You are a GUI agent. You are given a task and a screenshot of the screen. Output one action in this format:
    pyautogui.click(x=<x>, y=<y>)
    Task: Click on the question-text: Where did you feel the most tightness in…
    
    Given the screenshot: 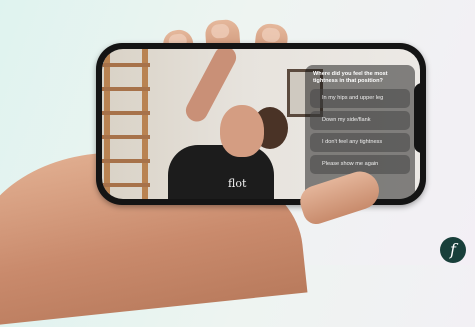 What is the action you would take?
    pyautogui.click(x=350, y=77)
    